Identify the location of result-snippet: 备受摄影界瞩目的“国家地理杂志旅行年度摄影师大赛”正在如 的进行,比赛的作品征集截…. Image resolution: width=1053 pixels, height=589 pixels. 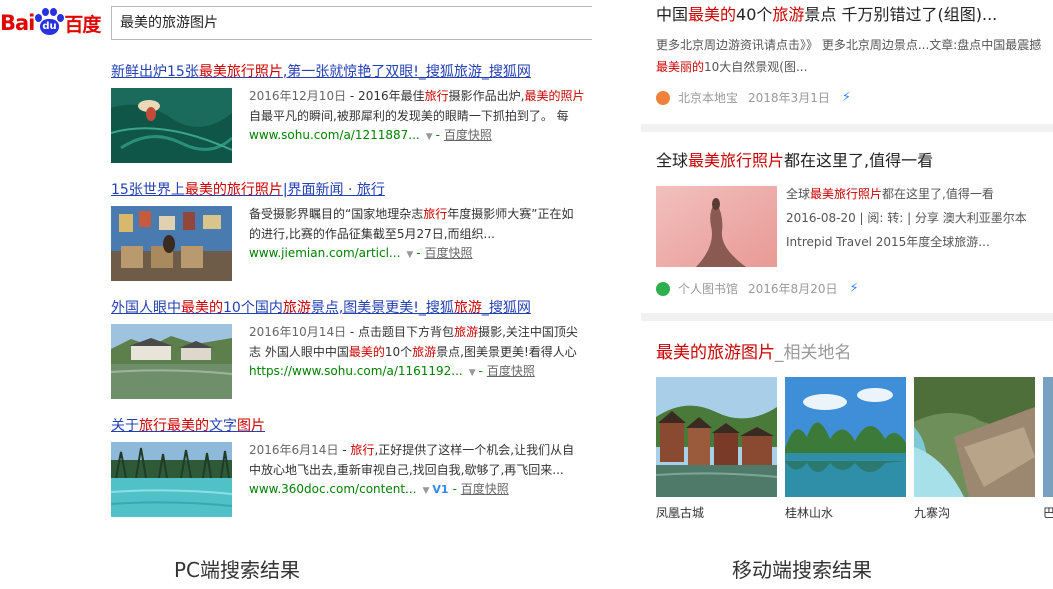
(411, 224).